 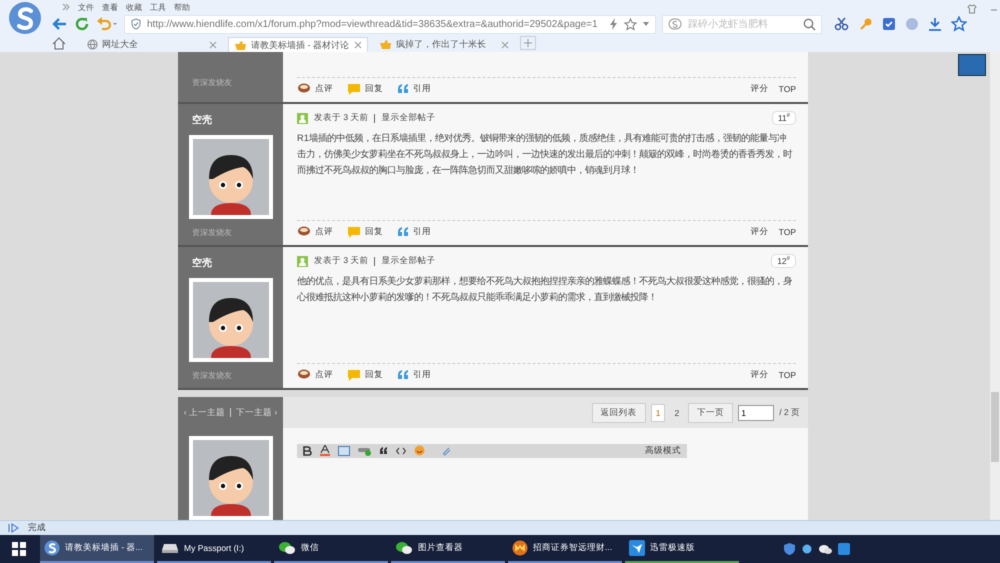 What do you see at coordinates (344, 451) in the screenshot?
I see `image-icon` at bounding box center [344, 451].